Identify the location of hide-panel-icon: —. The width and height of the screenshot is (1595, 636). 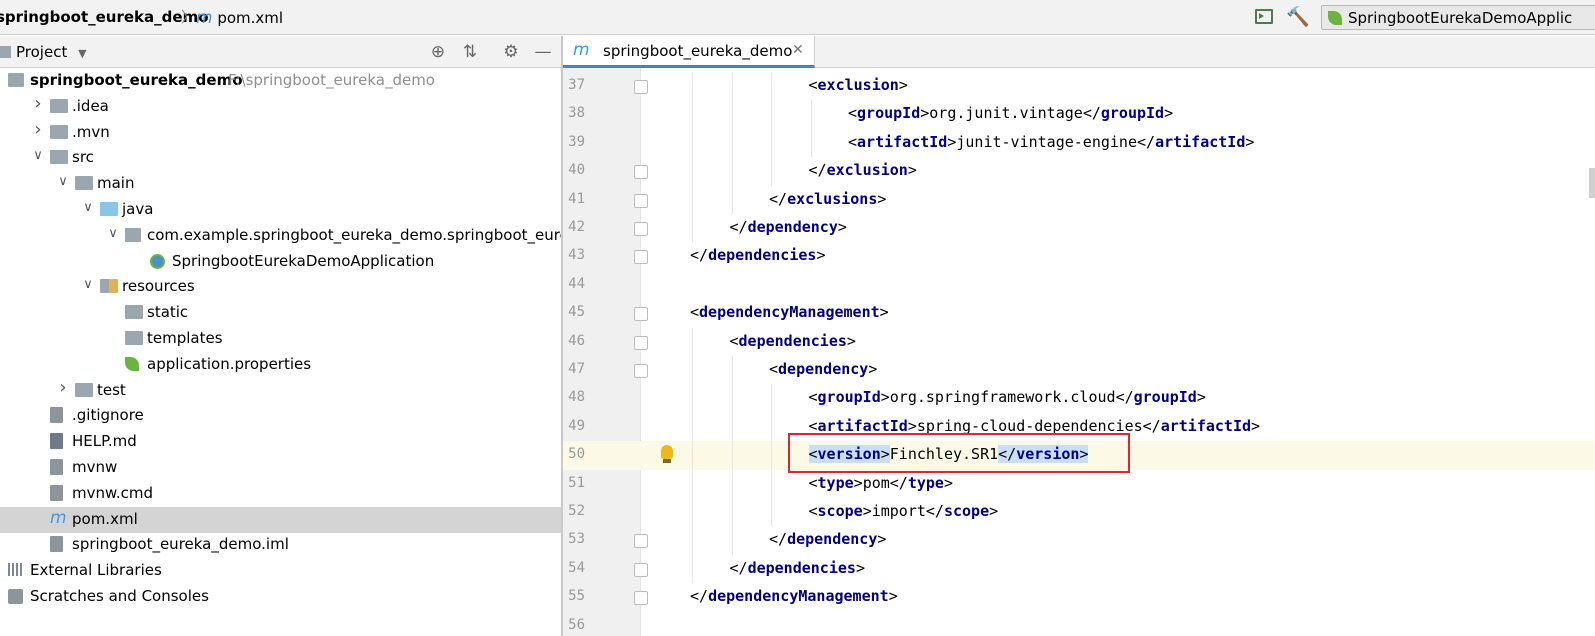
(543, 52).